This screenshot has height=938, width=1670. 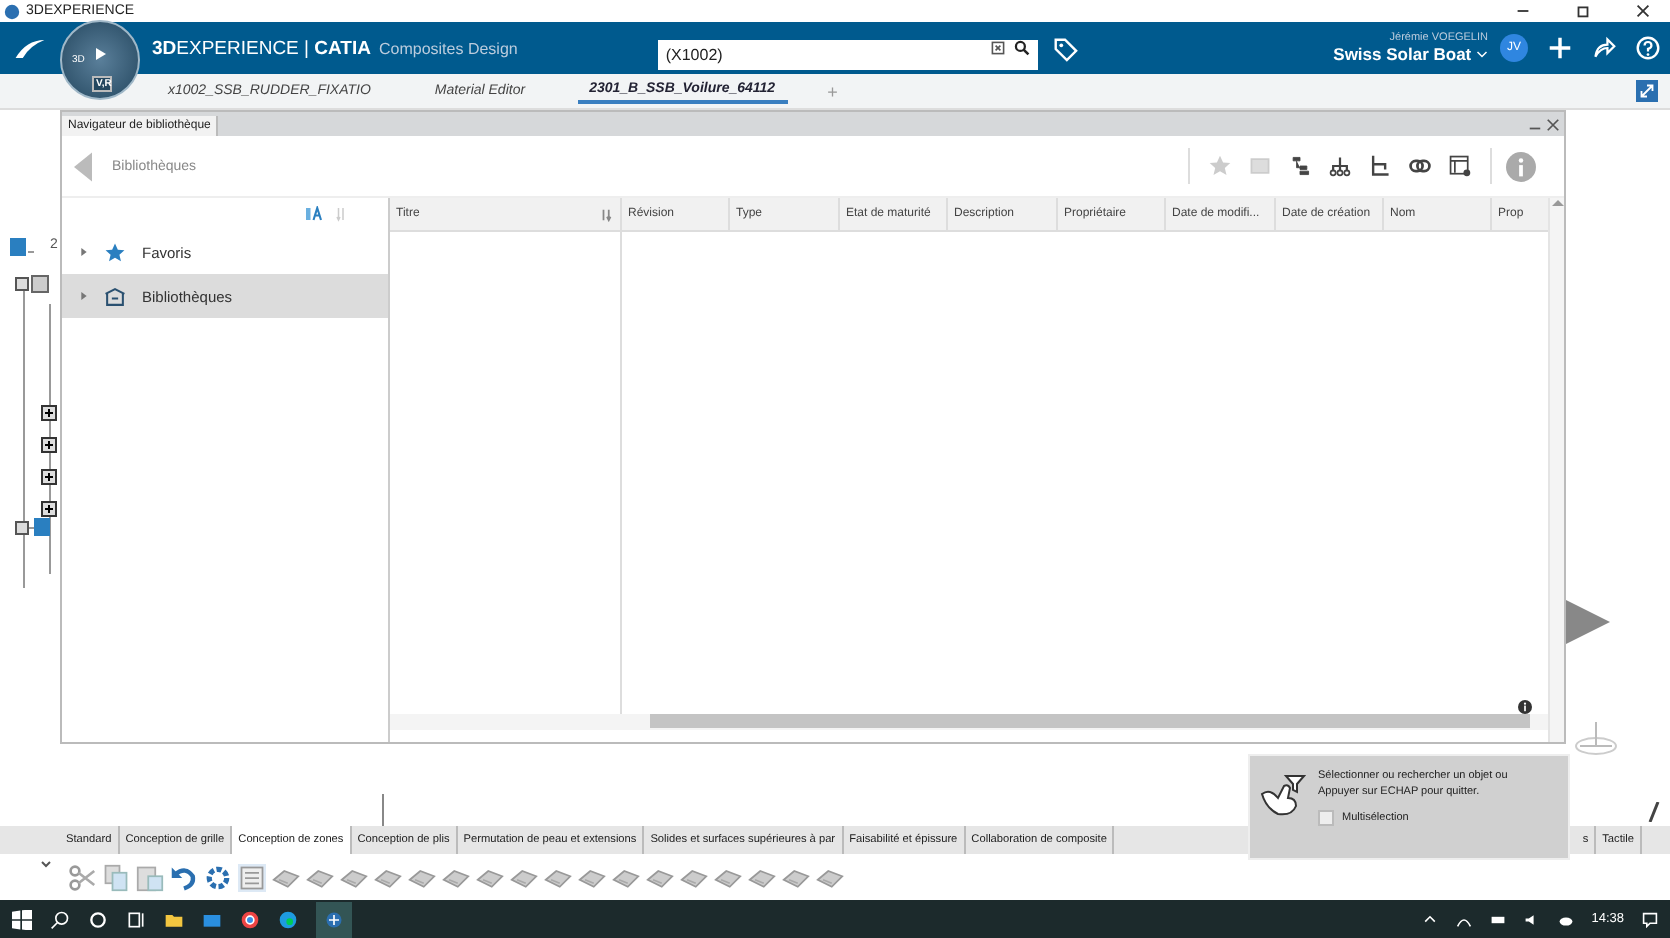 What do you see at coordinates (46, 864) in the screenshot?
I see `expand-icon` at bounding box center [46, 864].